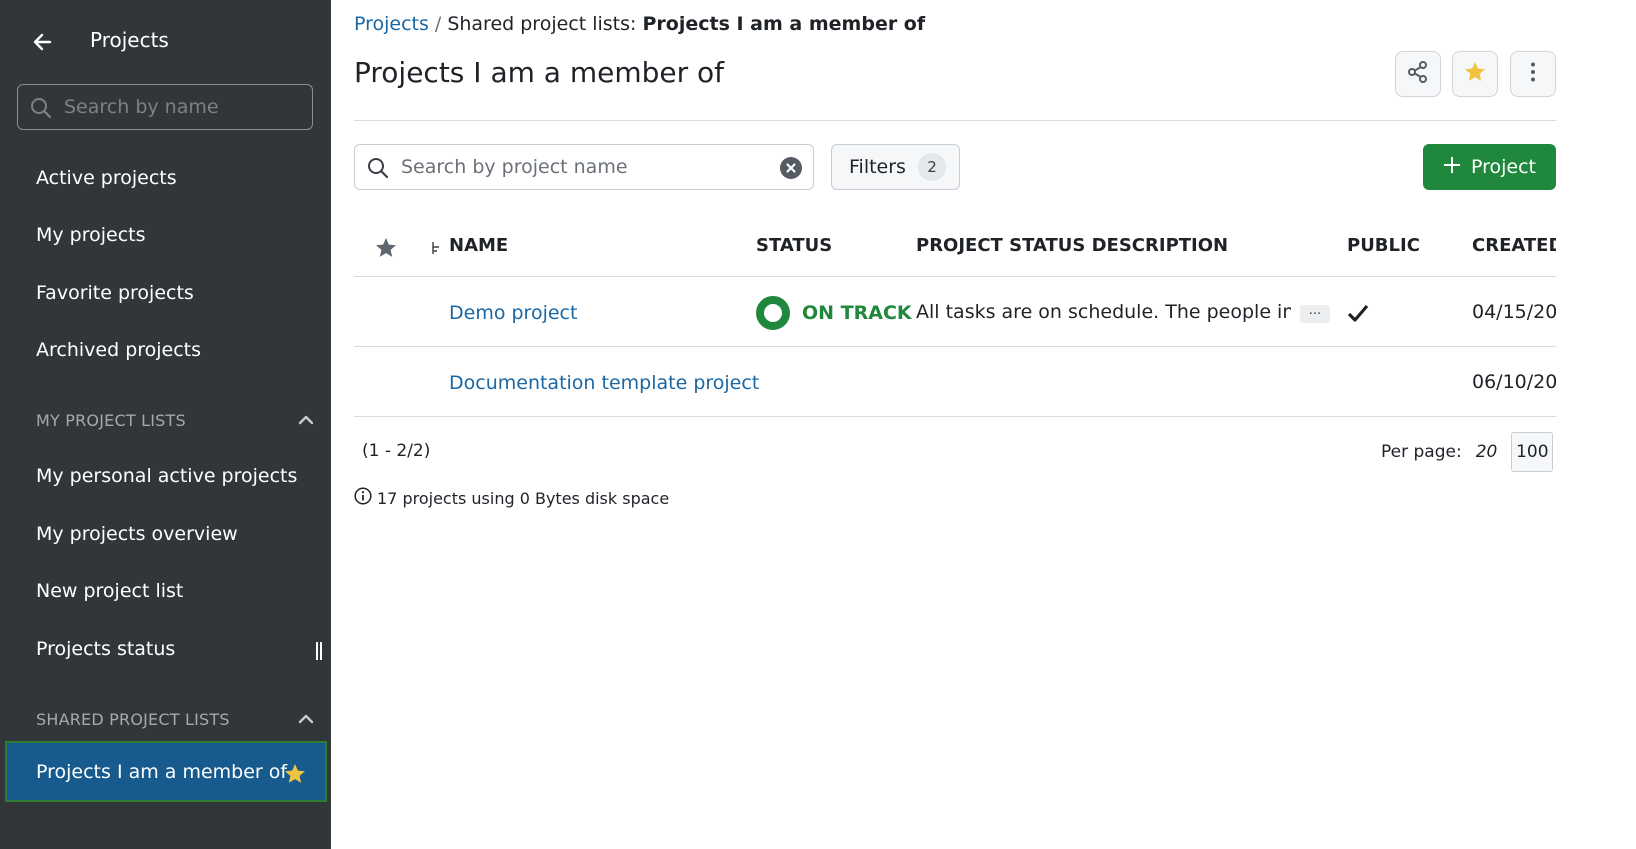 This screenshot has height=849, width=1636. I want to click on checkmark-icon, so click(1358, 313).